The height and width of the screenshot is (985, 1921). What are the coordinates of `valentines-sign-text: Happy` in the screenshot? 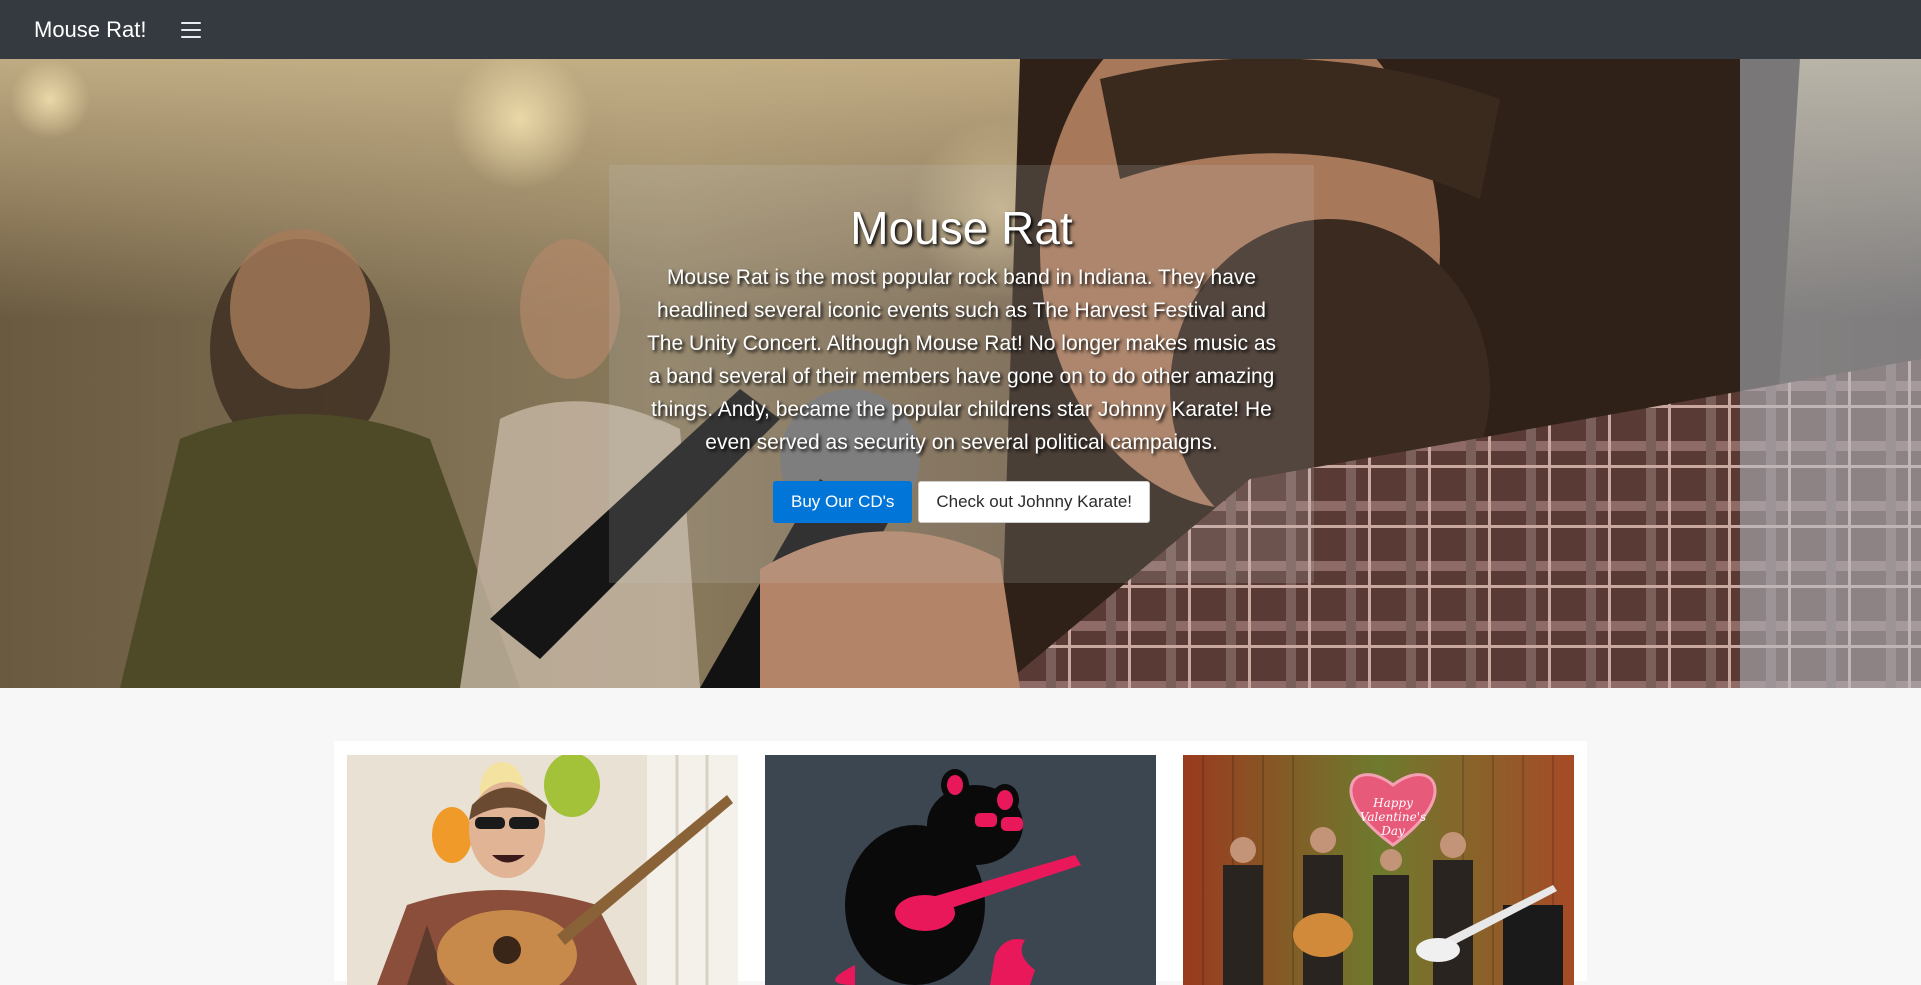 It's located at (1392, 803).